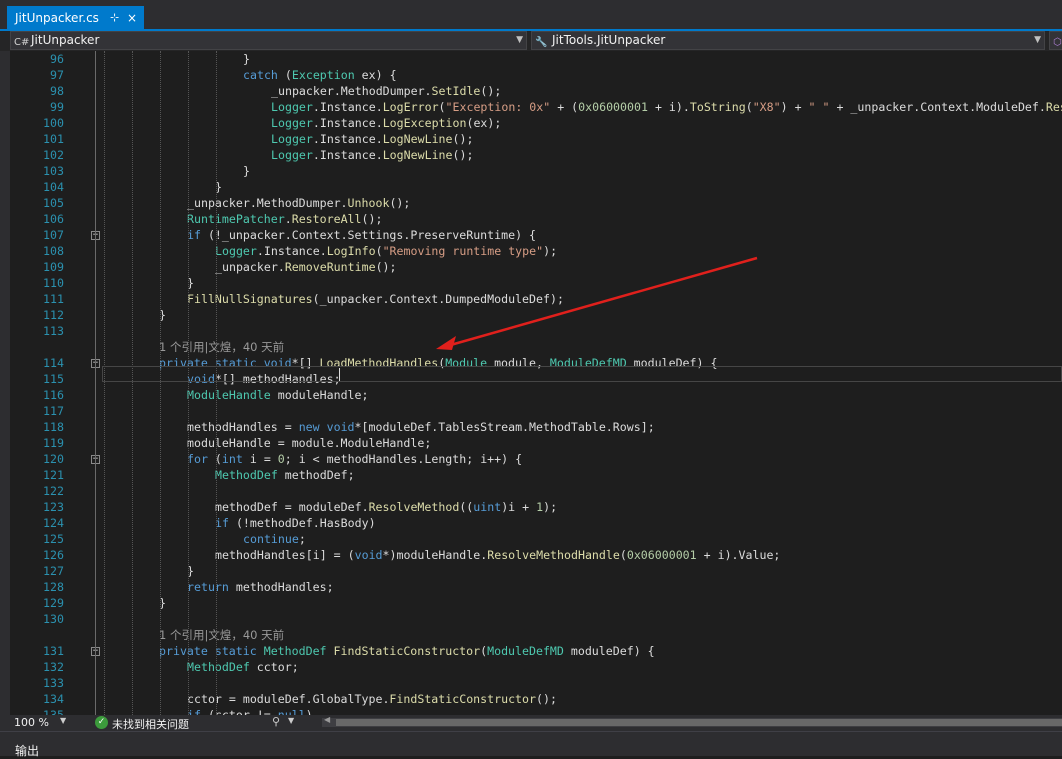 The width and height of the screenshot is (1062, 759). Describe the element at coordinates (320, 75) in the screenshot. I see `code-line: catch (Exception ex) {` at that location.